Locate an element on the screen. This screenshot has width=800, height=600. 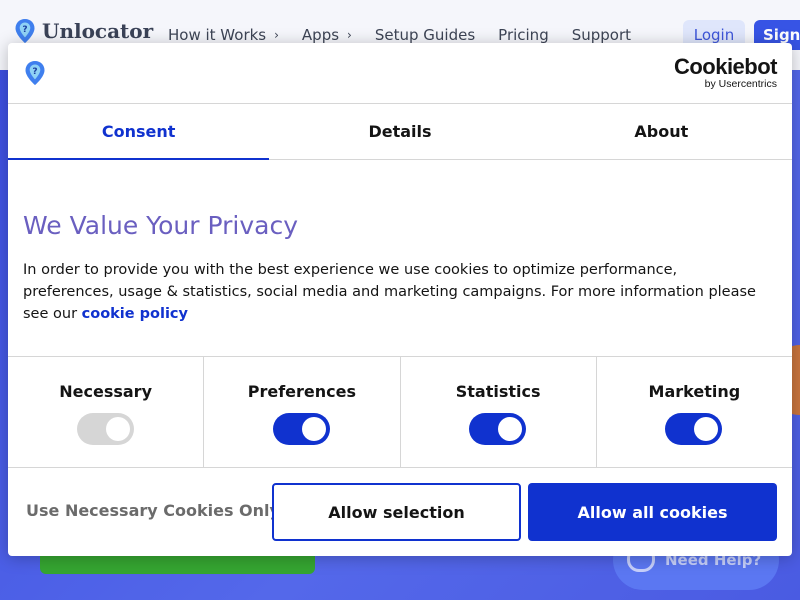
toggle-necessary is located at coordinates (105, 429).